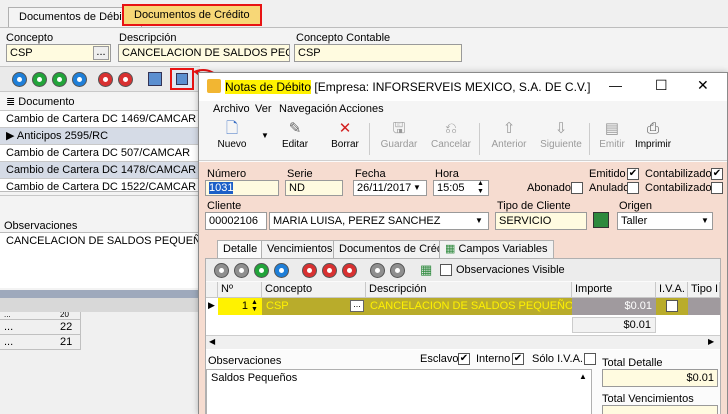 The width and height of the screenshot is (728, 414). I want to click on obs-visible-checkbox, so click(446, 270).